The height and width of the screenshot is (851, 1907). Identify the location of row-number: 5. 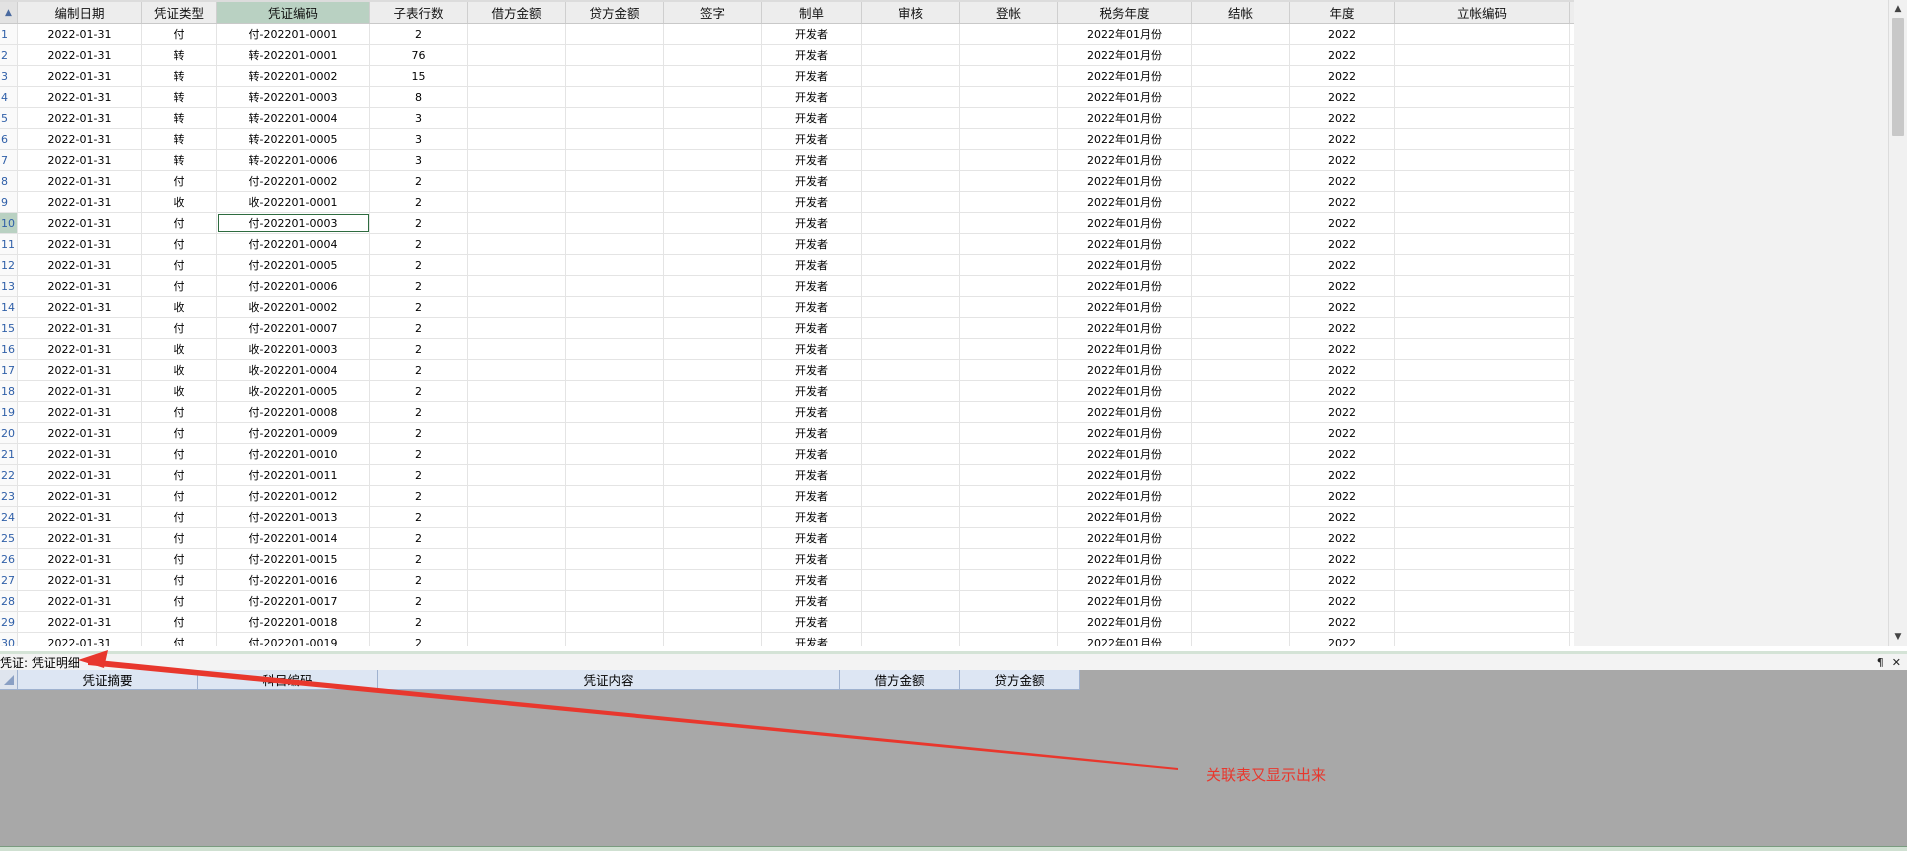
(9, 118).